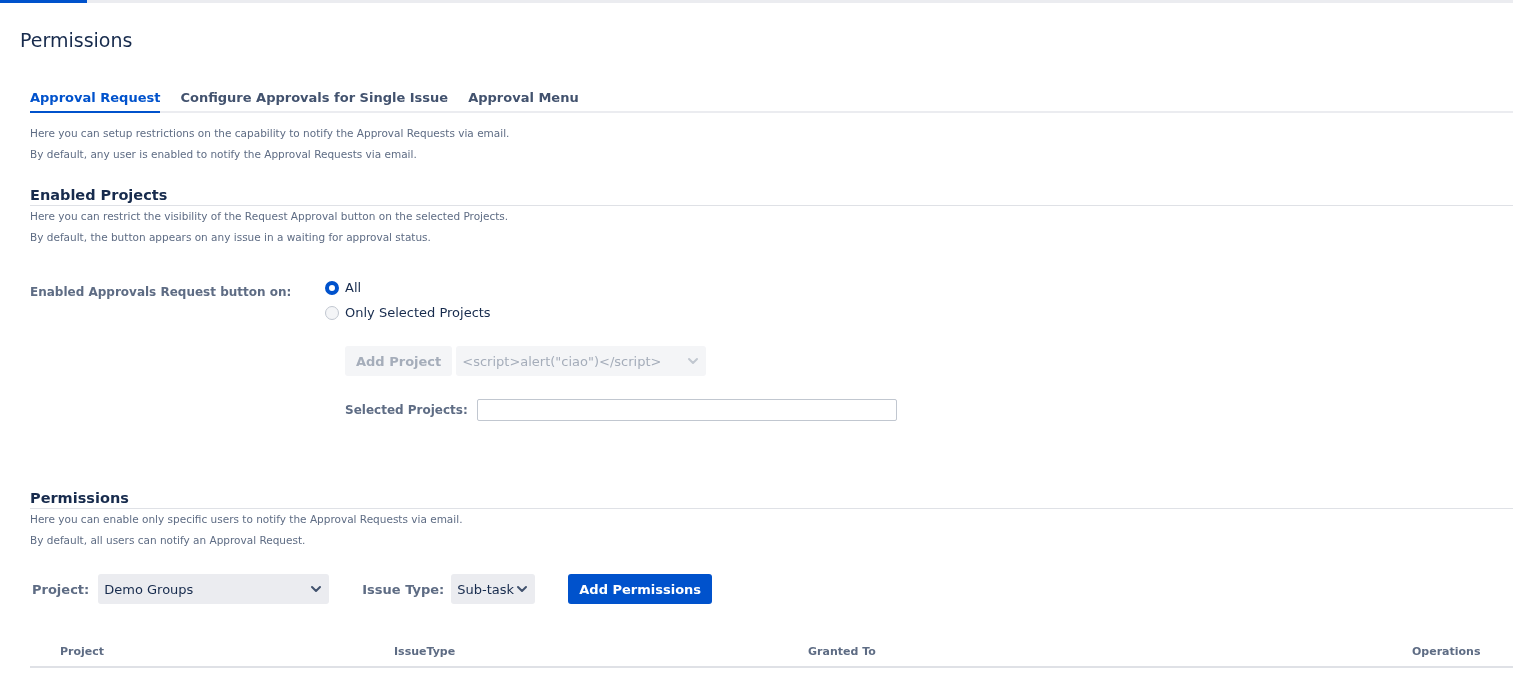  I want to click on column-header: Granted To, so click(842, 651).